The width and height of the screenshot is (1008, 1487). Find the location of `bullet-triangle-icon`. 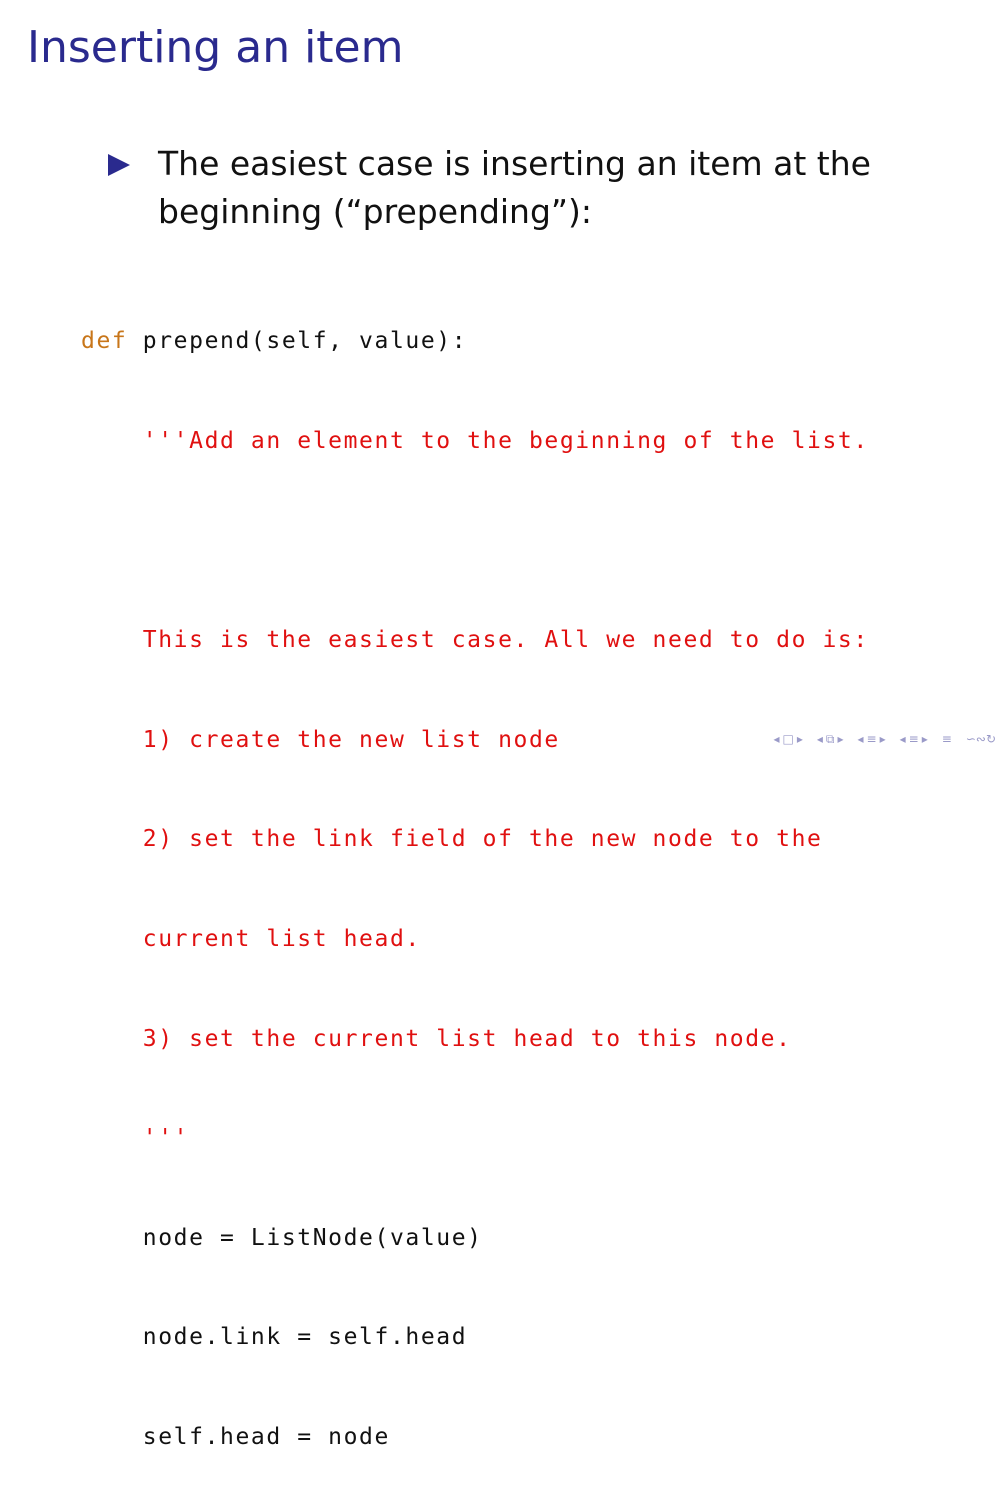

bullet-triangle-icon is located at coordinates (119, 165).